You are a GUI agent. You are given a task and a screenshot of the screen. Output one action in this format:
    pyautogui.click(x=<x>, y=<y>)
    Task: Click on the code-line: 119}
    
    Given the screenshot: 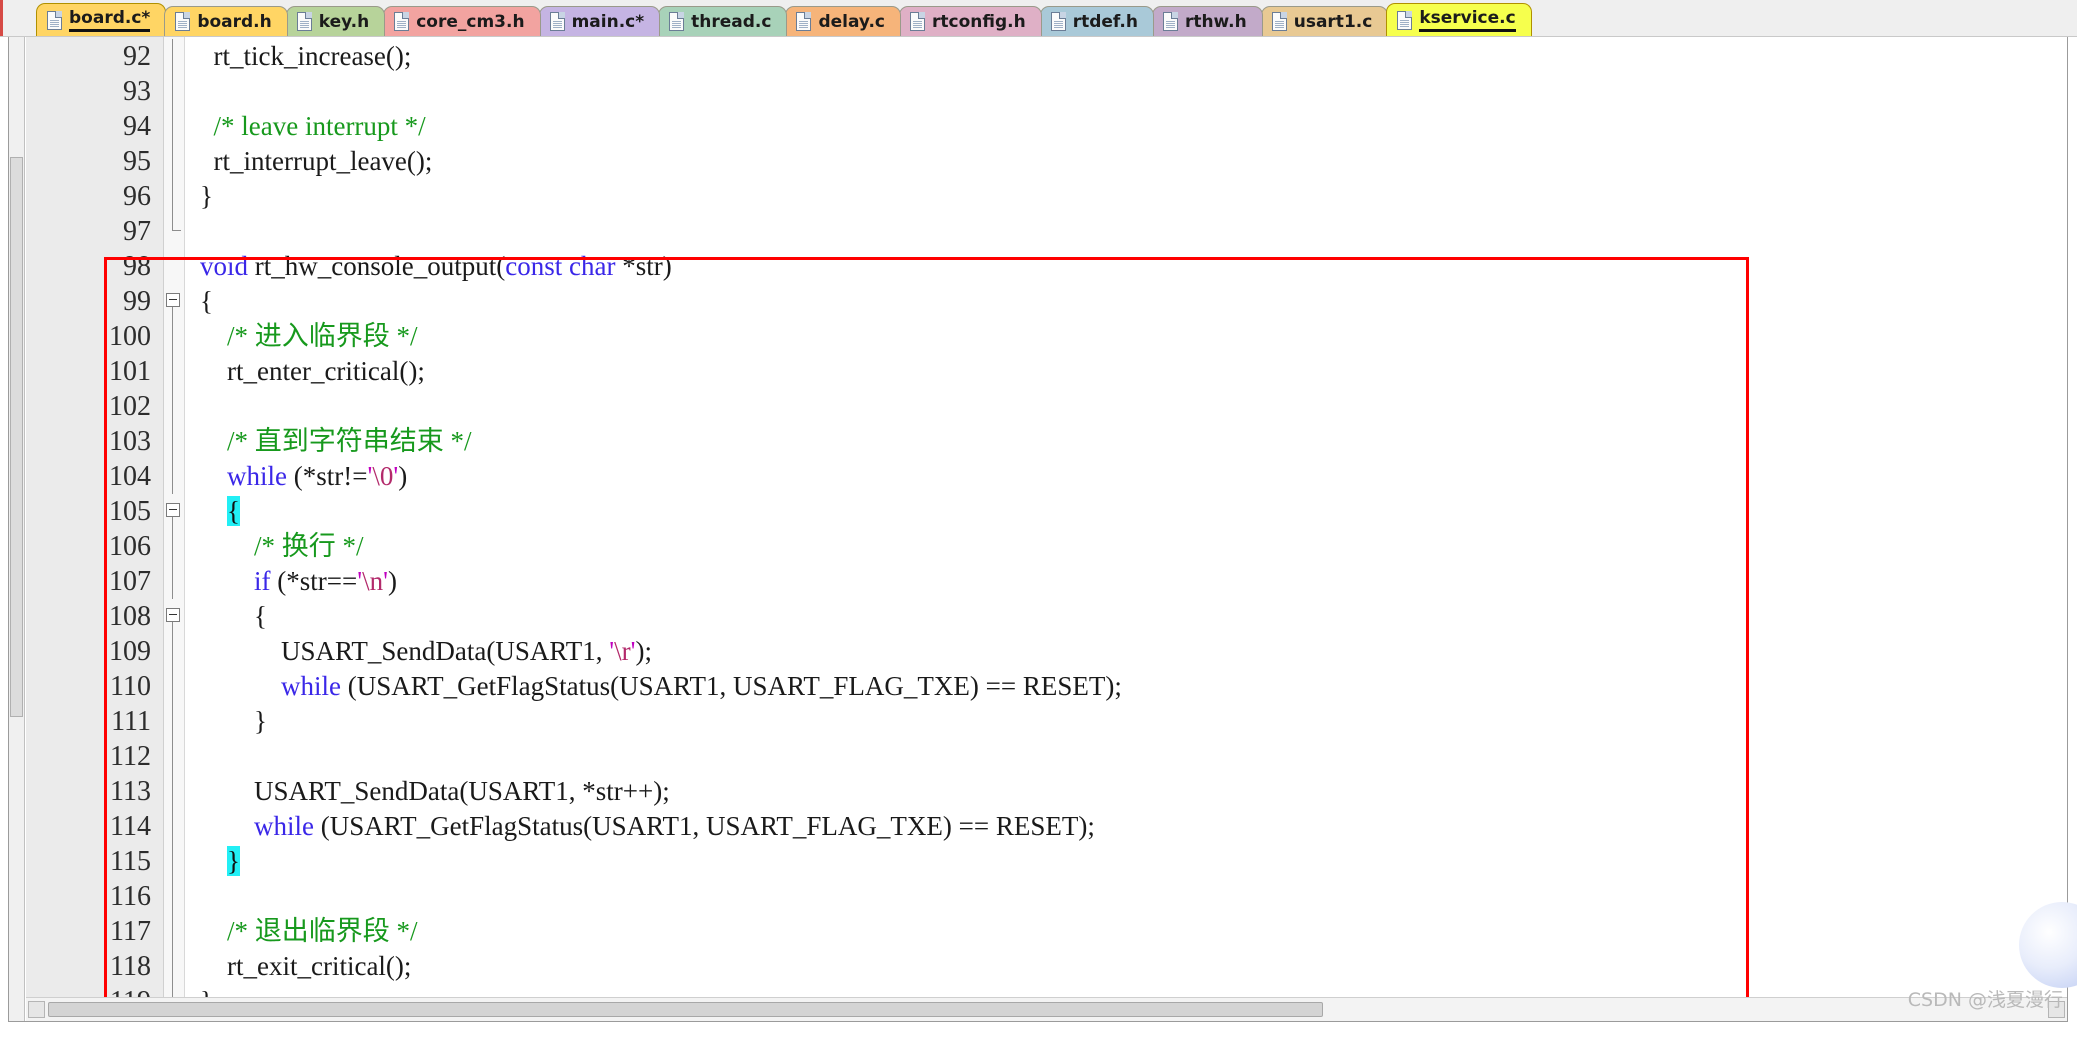 What is the action you would take?
    pyautogui.click(x=1046, y=990)
    